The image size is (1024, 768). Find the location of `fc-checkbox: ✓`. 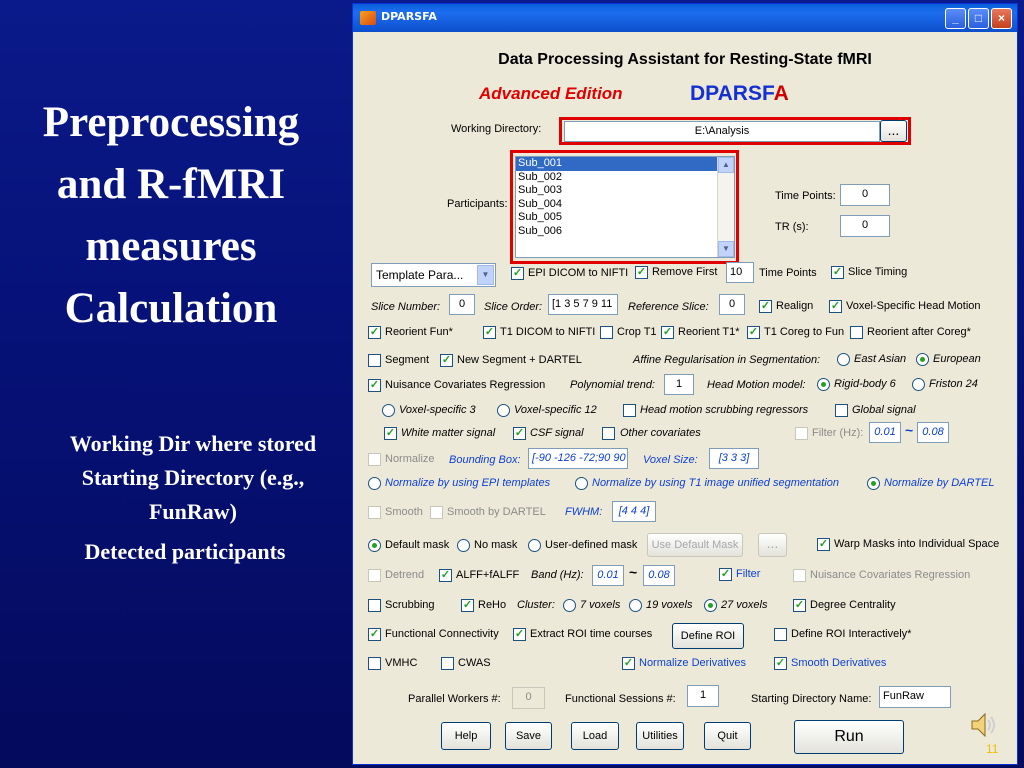

fc-checkbox: ✓ is located at coordinates (374, 634).